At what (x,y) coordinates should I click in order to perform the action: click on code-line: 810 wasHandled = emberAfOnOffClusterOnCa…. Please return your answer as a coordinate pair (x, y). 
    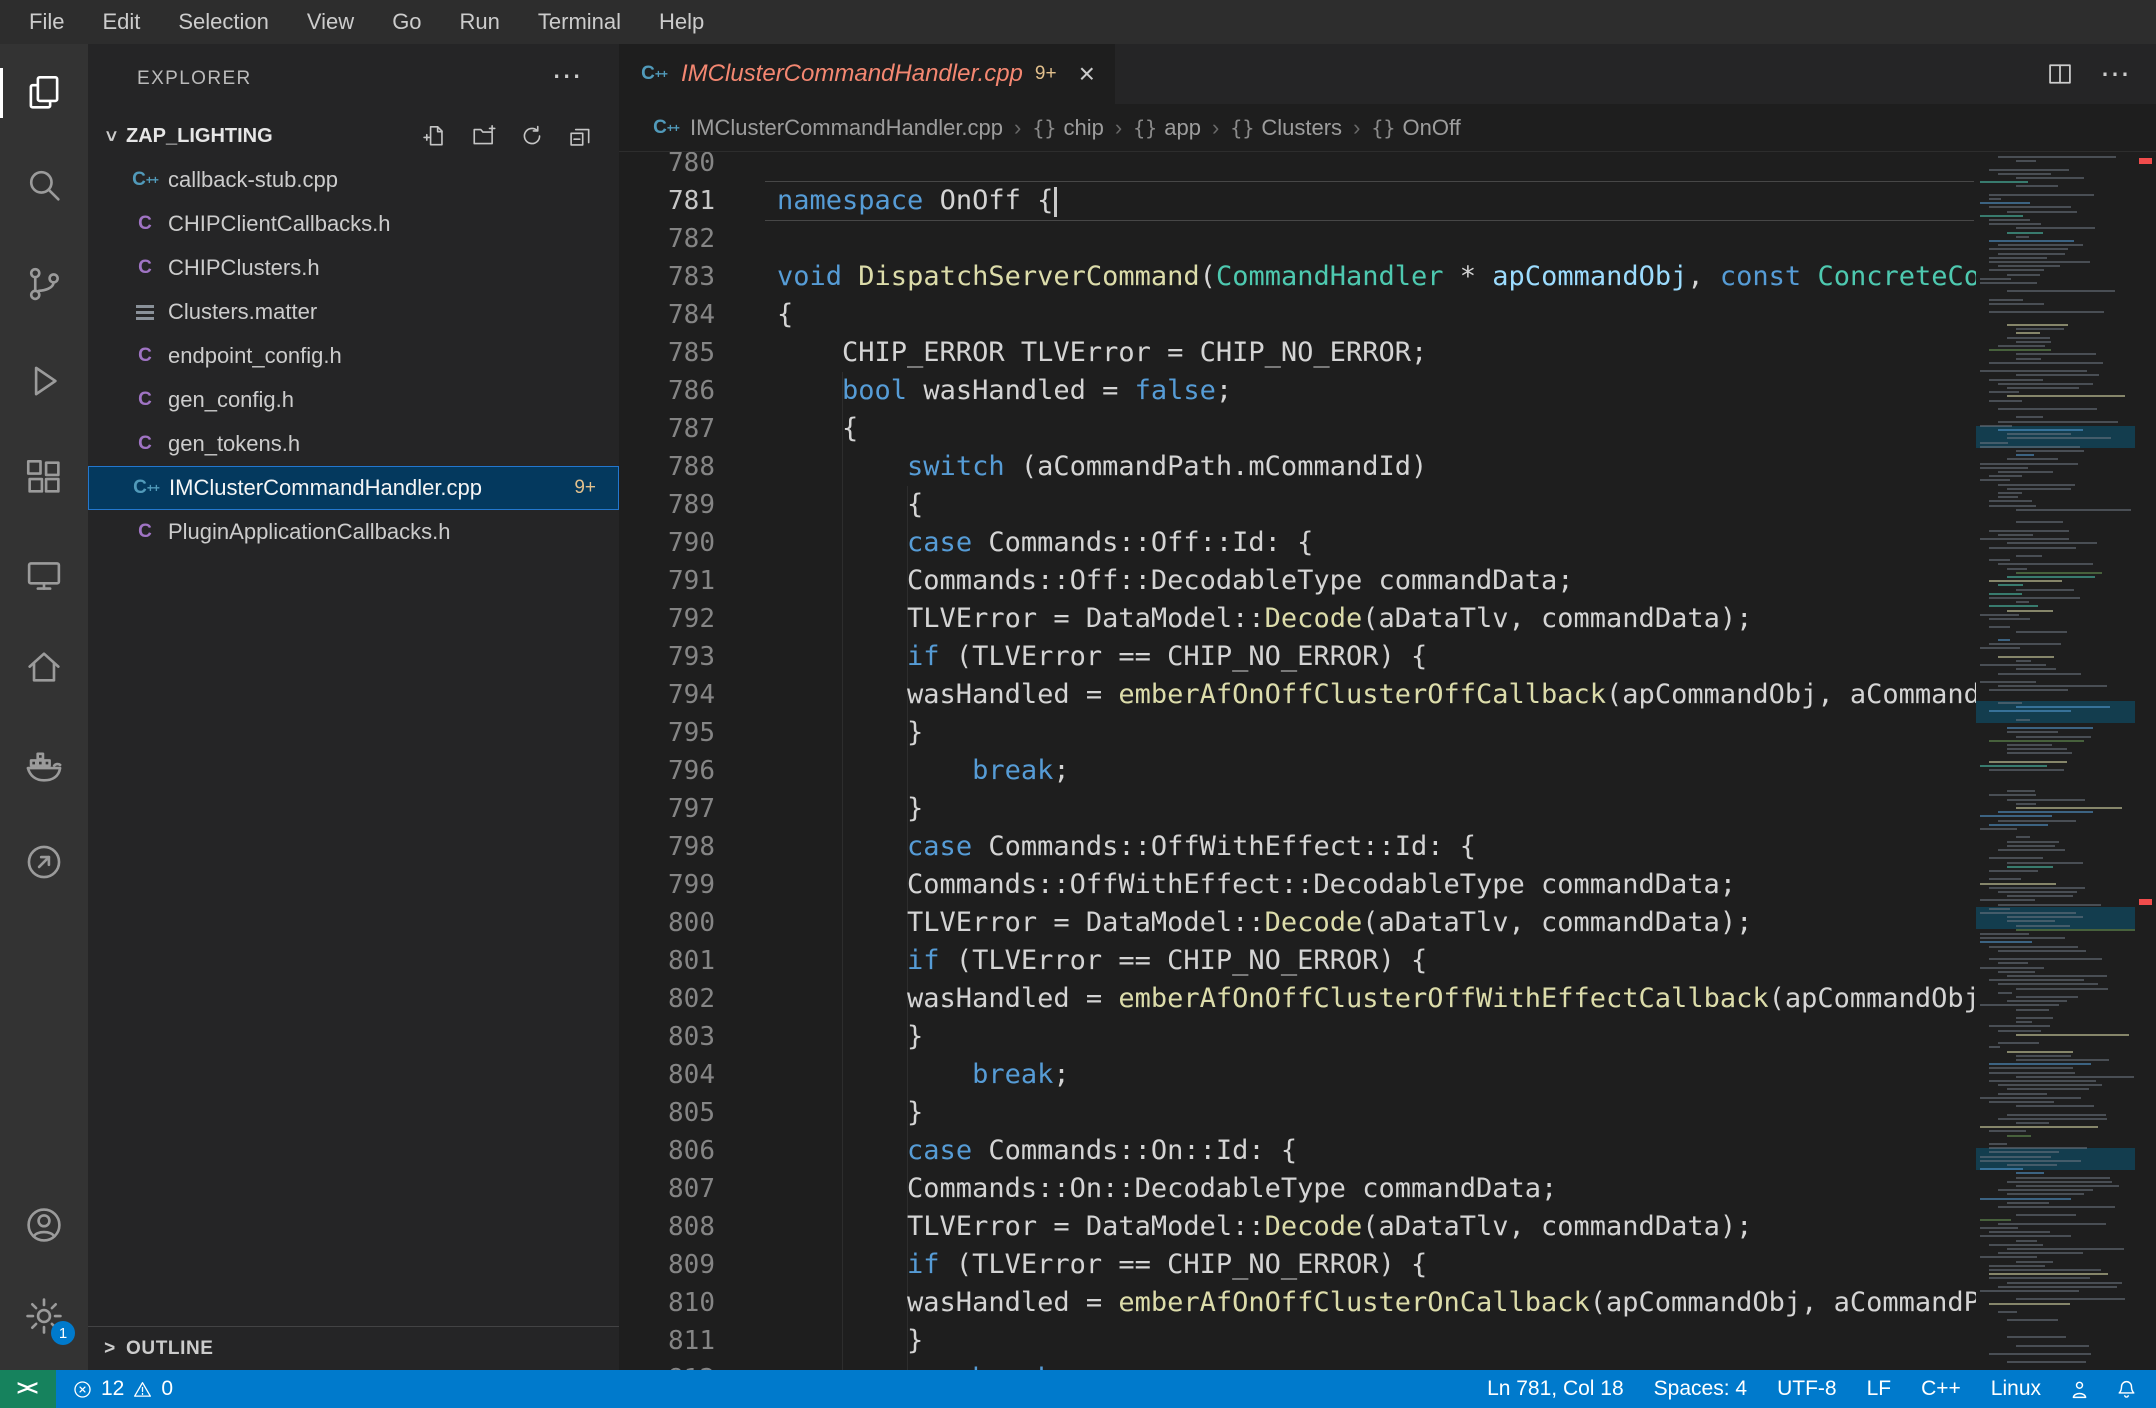
    Looking at the image, I should click on (1297, 1303).